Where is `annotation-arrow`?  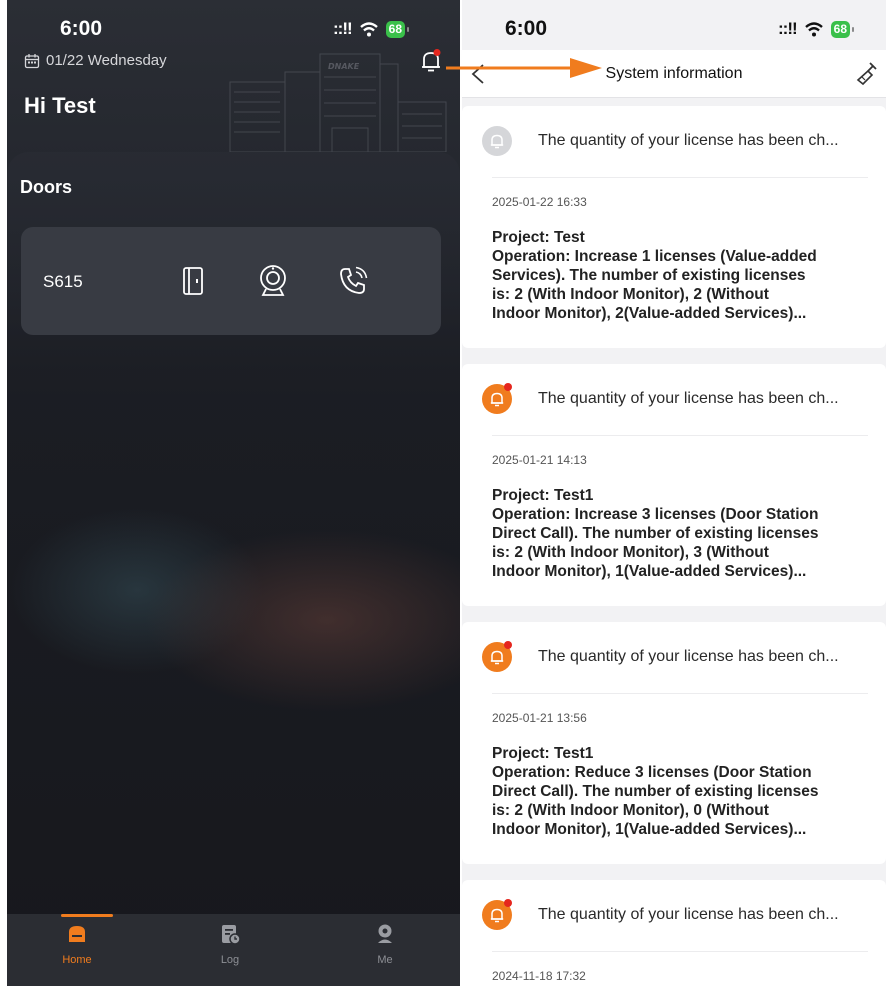 annotation-arrow is located at coordinates (524, 68).